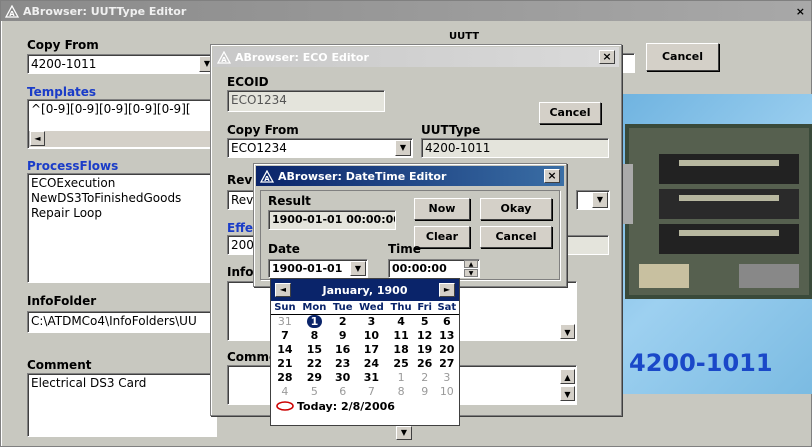 This screenshot has height=447, width=812. Describe the element at coordinates (371, 364) in the screenshot. I see `calendar-day-cell: 24` at that location.